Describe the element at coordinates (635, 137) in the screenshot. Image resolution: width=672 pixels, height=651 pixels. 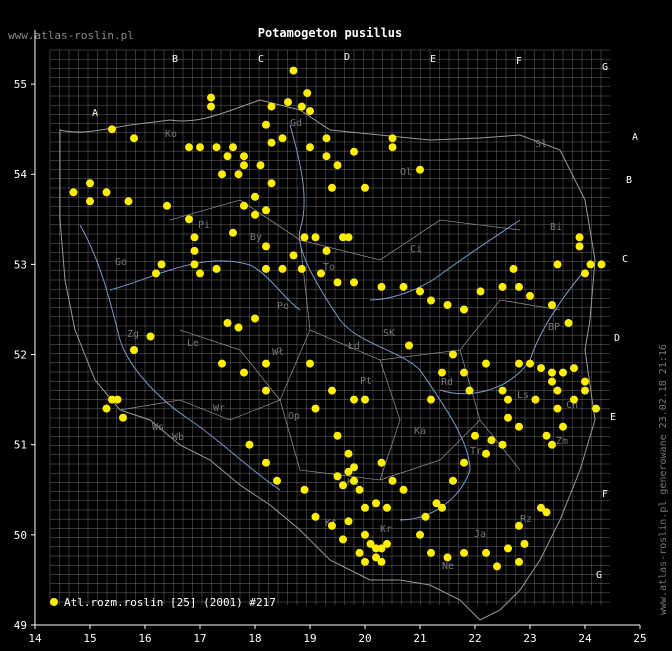
I see `grid-letter-right: A` at that location.